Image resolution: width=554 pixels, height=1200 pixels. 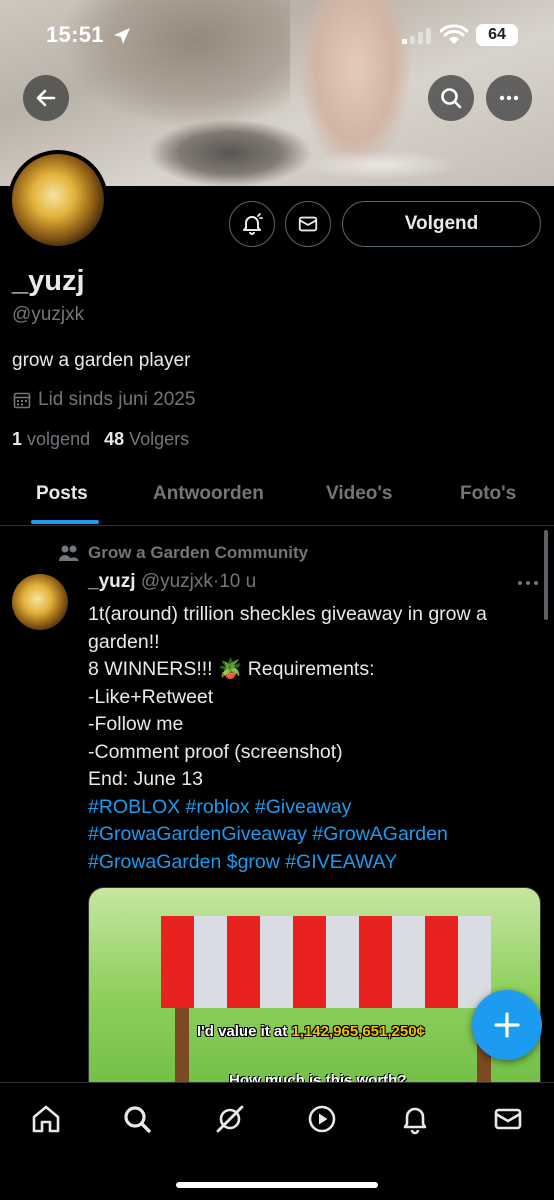 I want to click on tab-replies: Antwoorden, so click(x=208, y=494).